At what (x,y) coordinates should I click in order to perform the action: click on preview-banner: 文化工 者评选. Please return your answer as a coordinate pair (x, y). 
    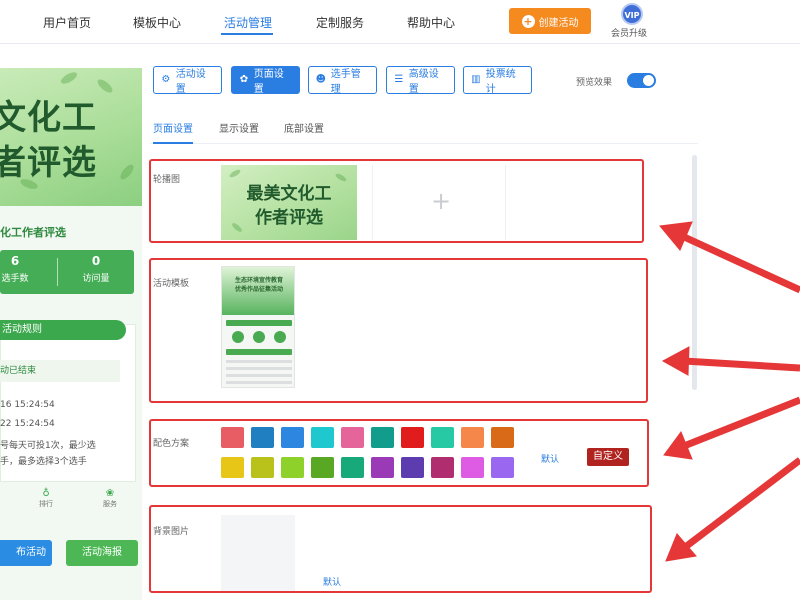
    Looking at the image, I should click on (71, 137).